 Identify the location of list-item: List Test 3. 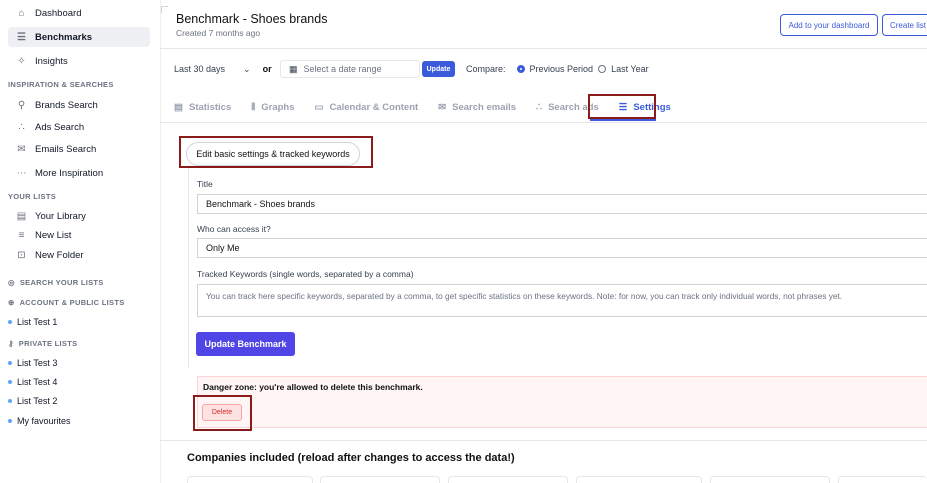
(32, 363).